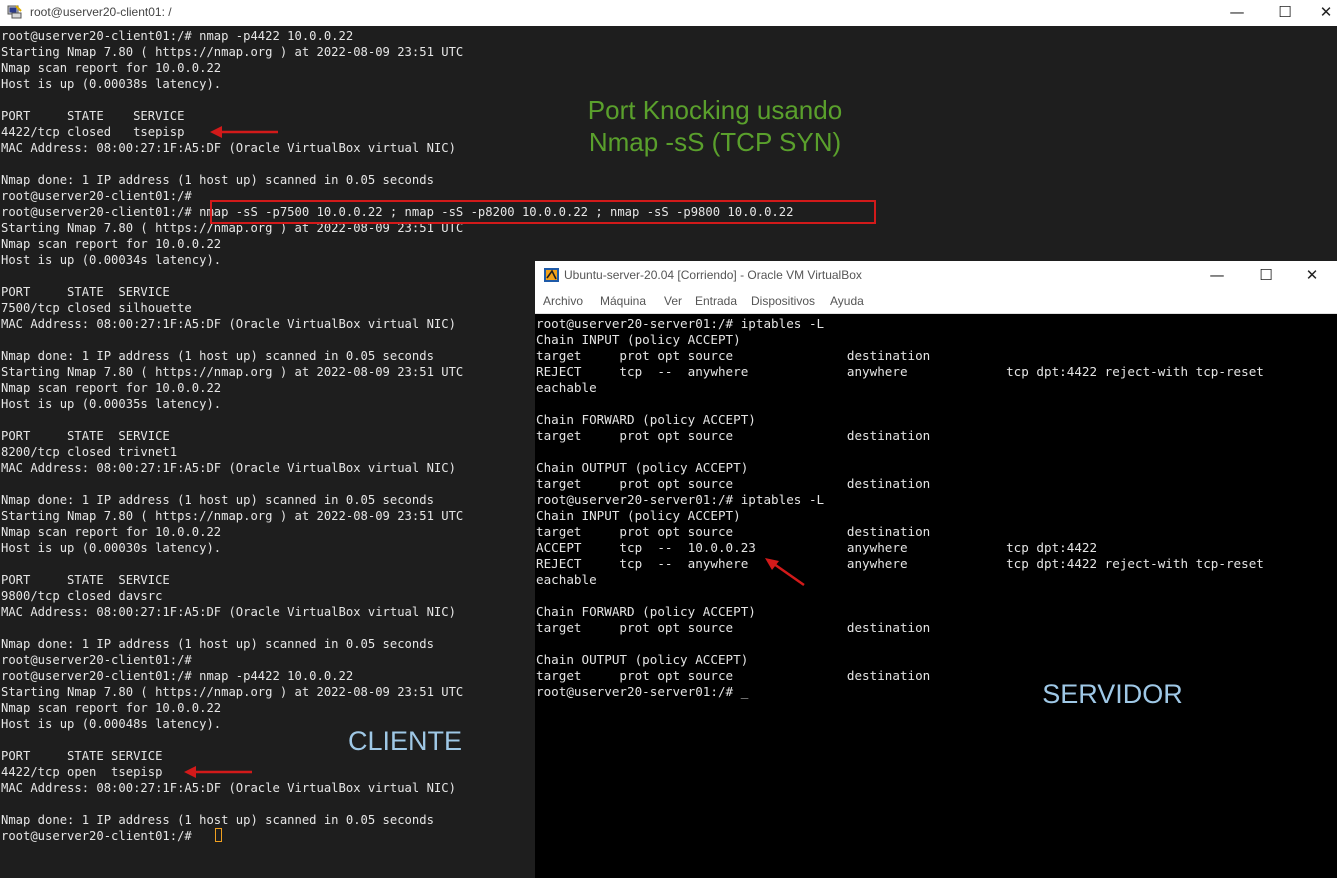  What do you see at coordinates (1112, 694) in the screenshot?
I see `servidor-label: SERVIDOR` at bounding box center [1112, 694].